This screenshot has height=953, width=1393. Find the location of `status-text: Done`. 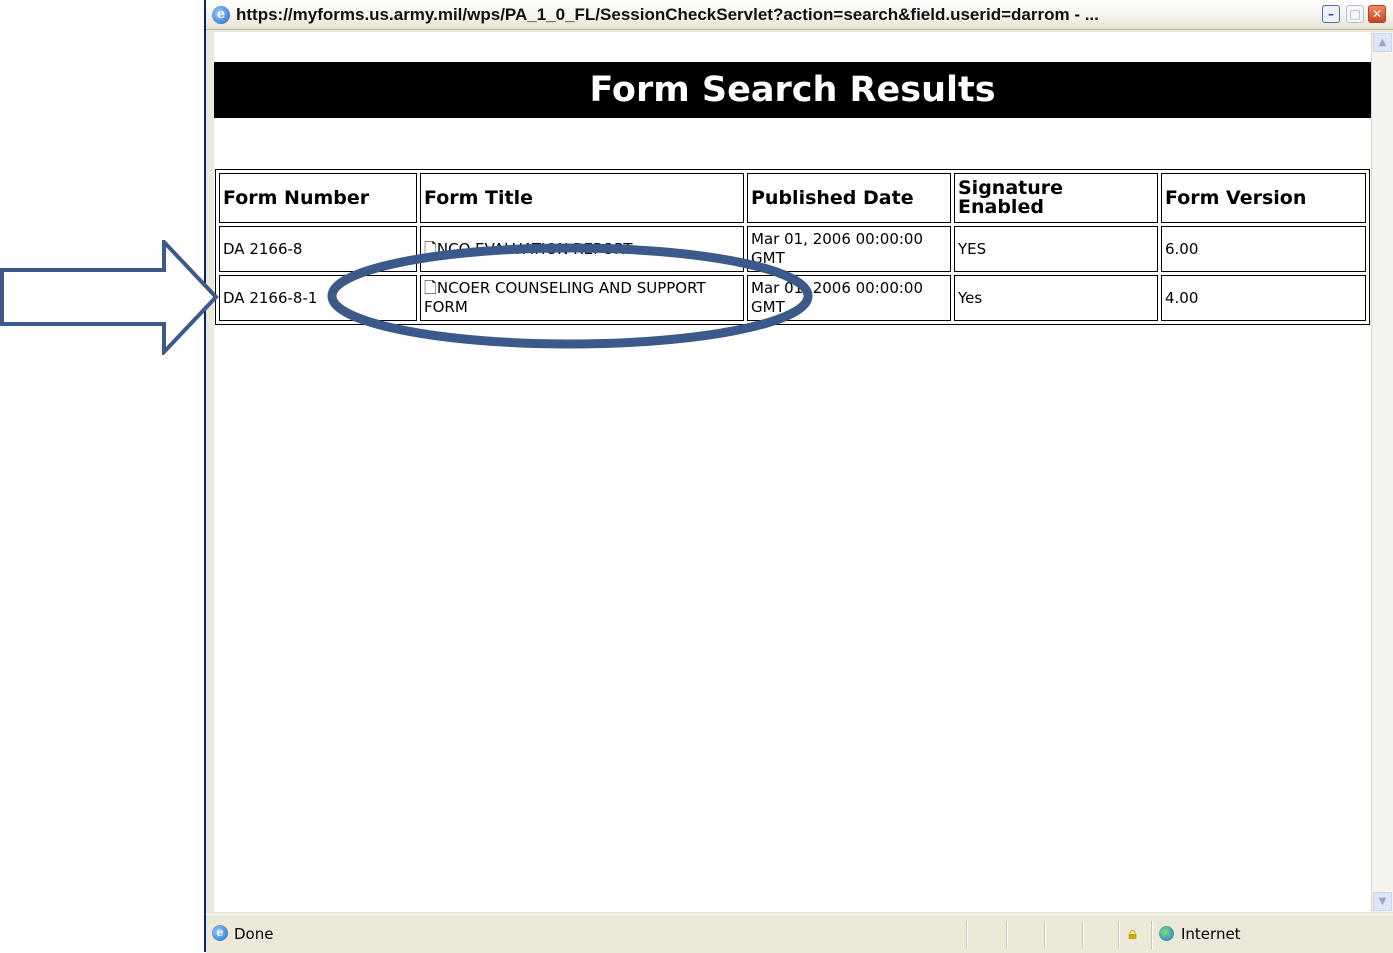

status-text: Done is located at coordinates (254, 934).